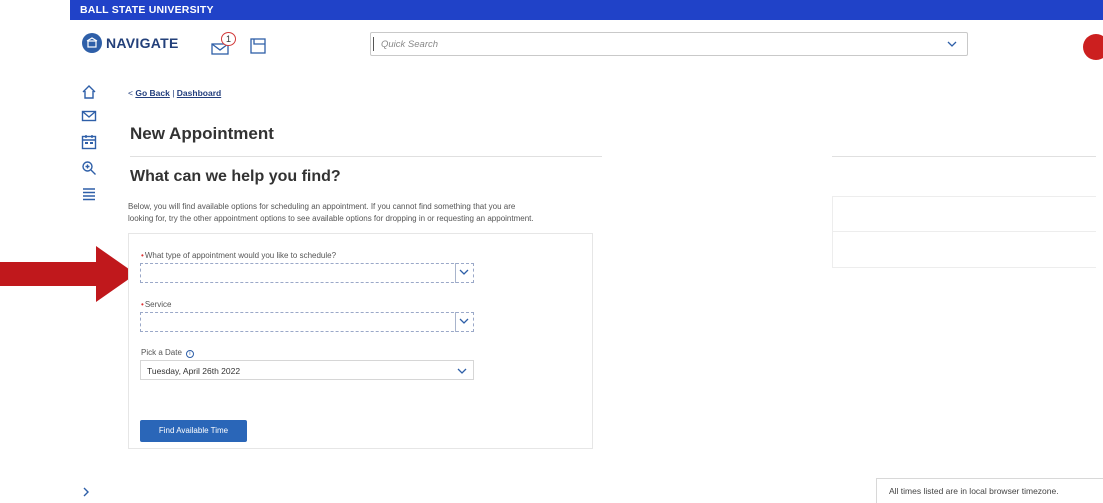 This screenshot has height=503, width=1103. Describe the element at coordinates (152, 93) in the screenshot. I see `go-back-link: Go Back` at that location.